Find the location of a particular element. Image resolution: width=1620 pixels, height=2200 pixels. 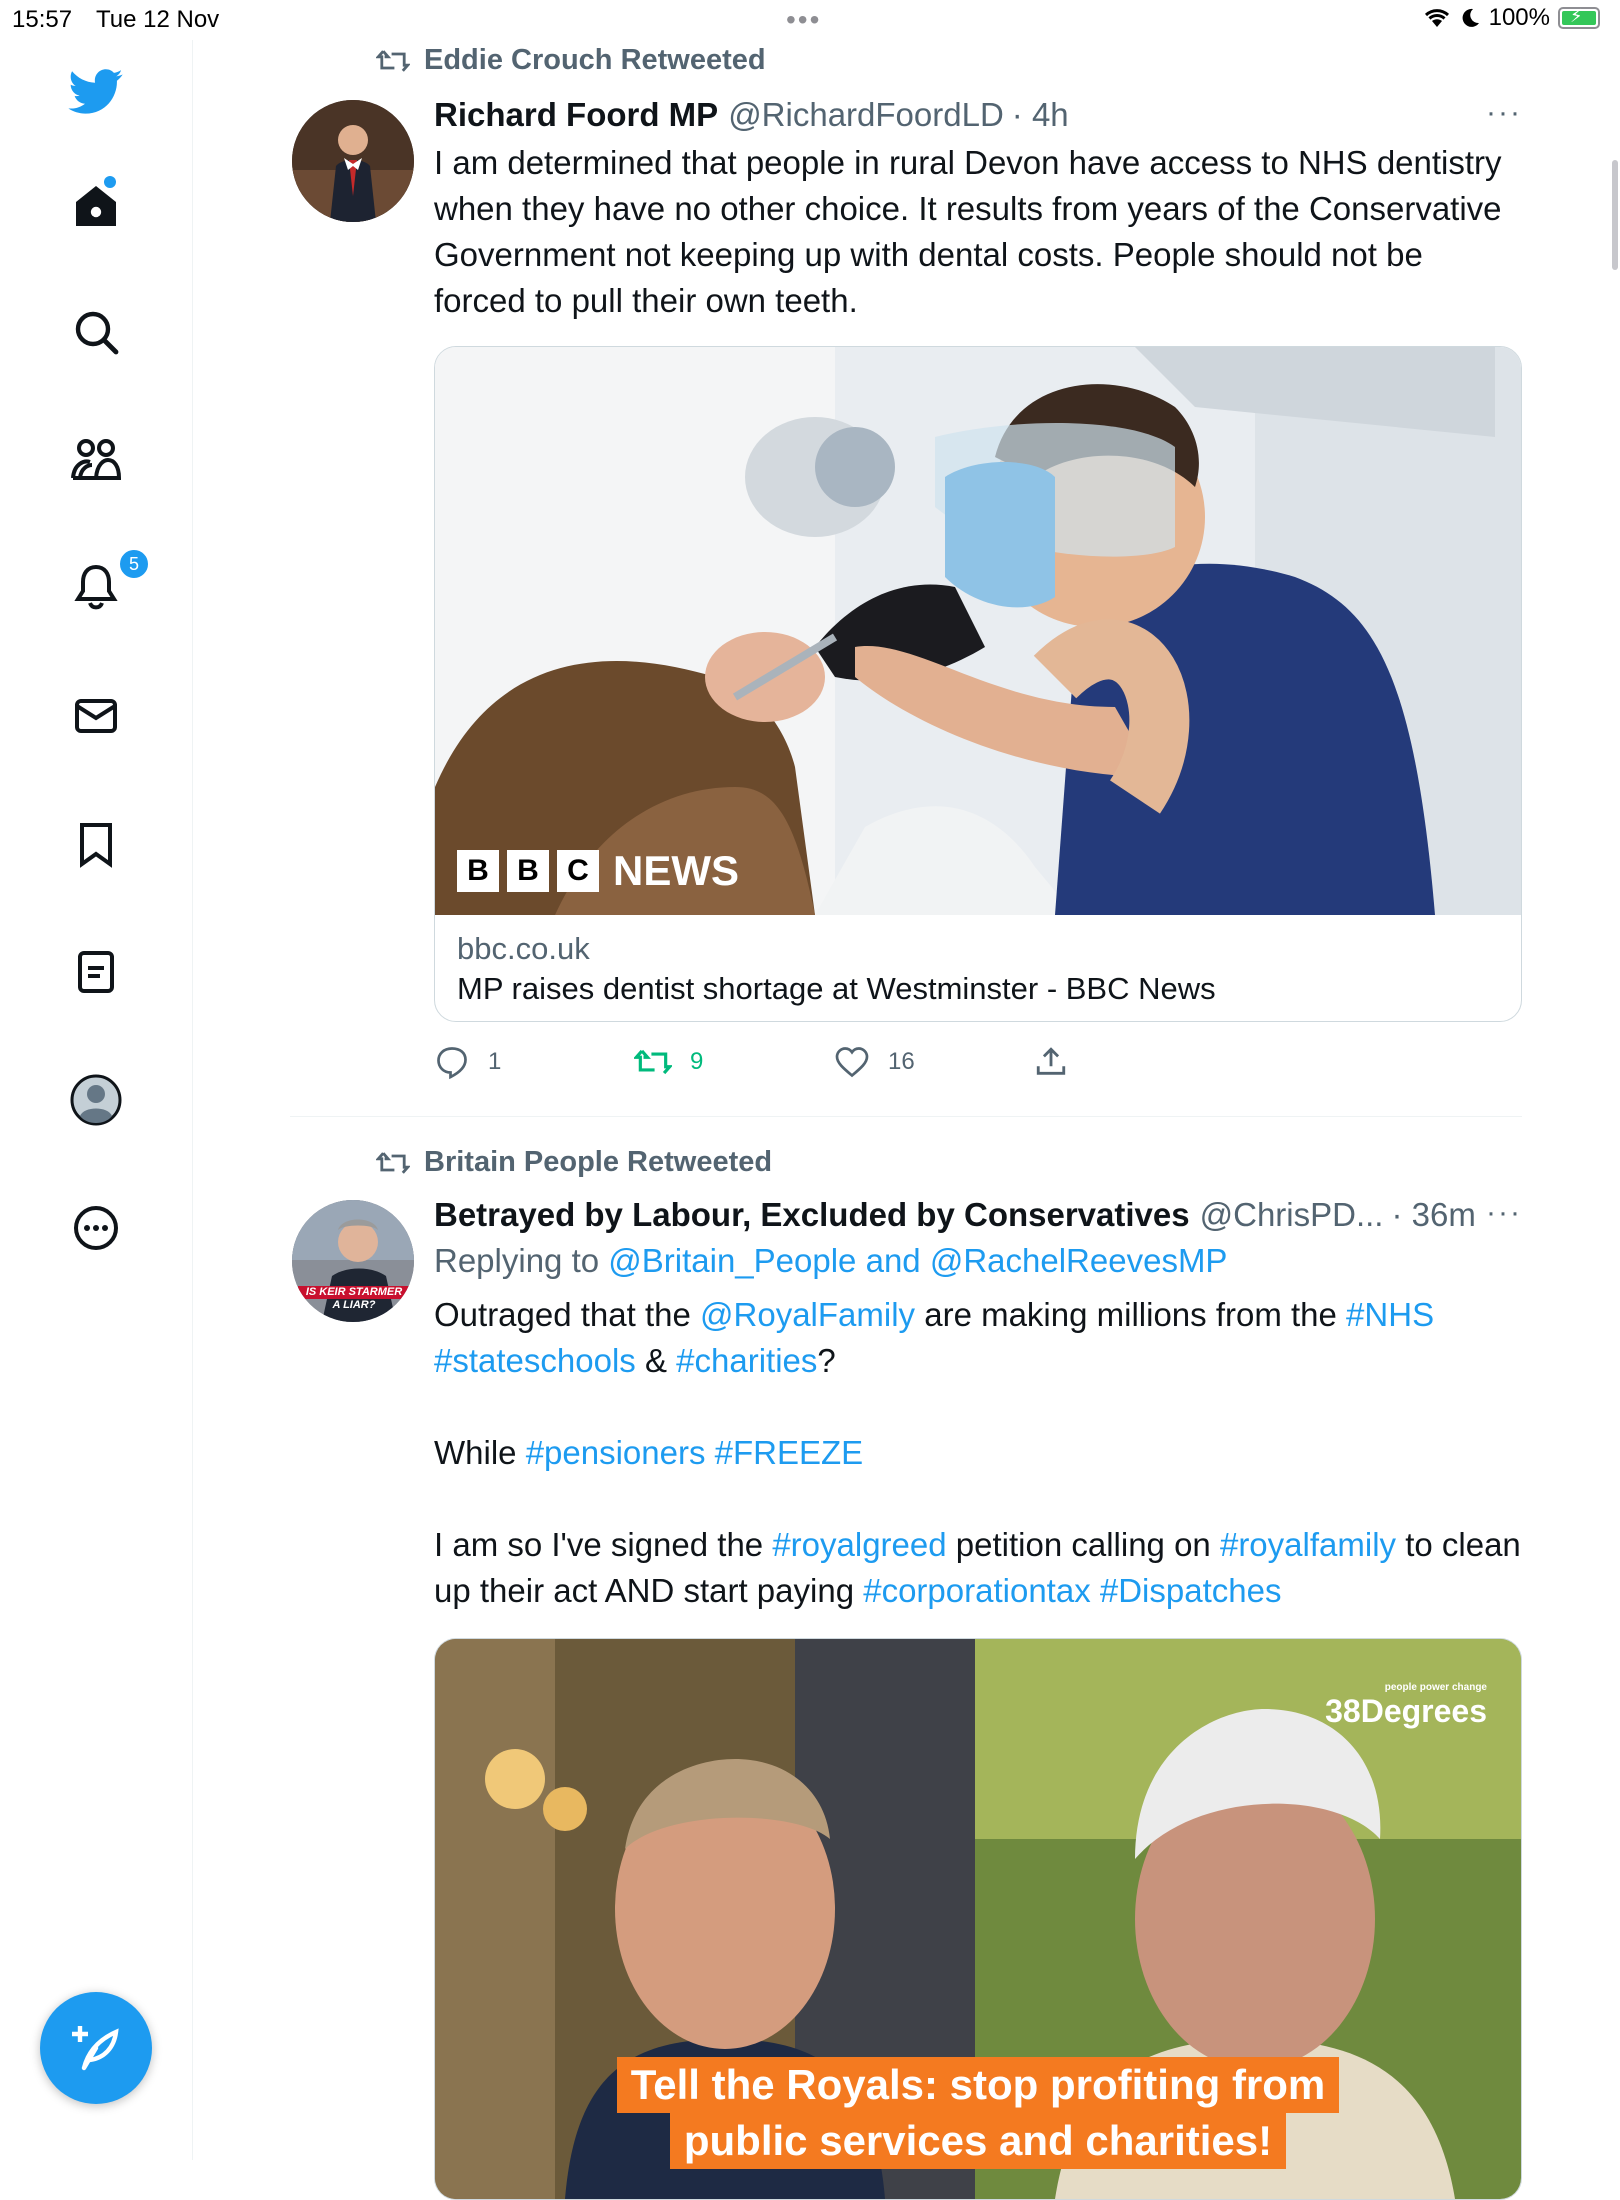

status-indicators: 100% ⚡ is located at coordinates (1511, 18).